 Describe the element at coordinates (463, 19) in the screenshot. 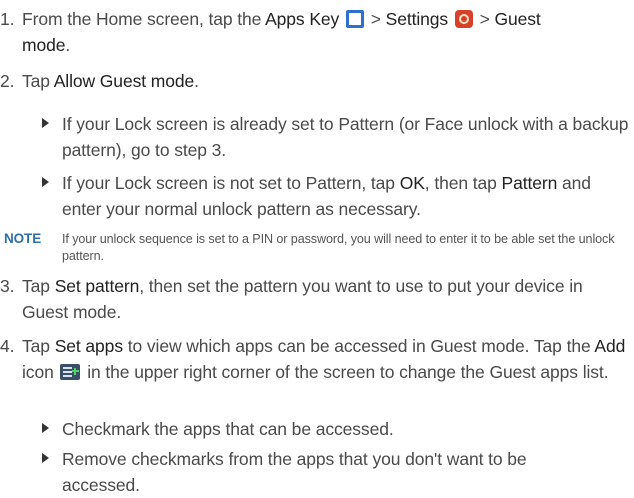

I see `settings-gear-icon` at that location.